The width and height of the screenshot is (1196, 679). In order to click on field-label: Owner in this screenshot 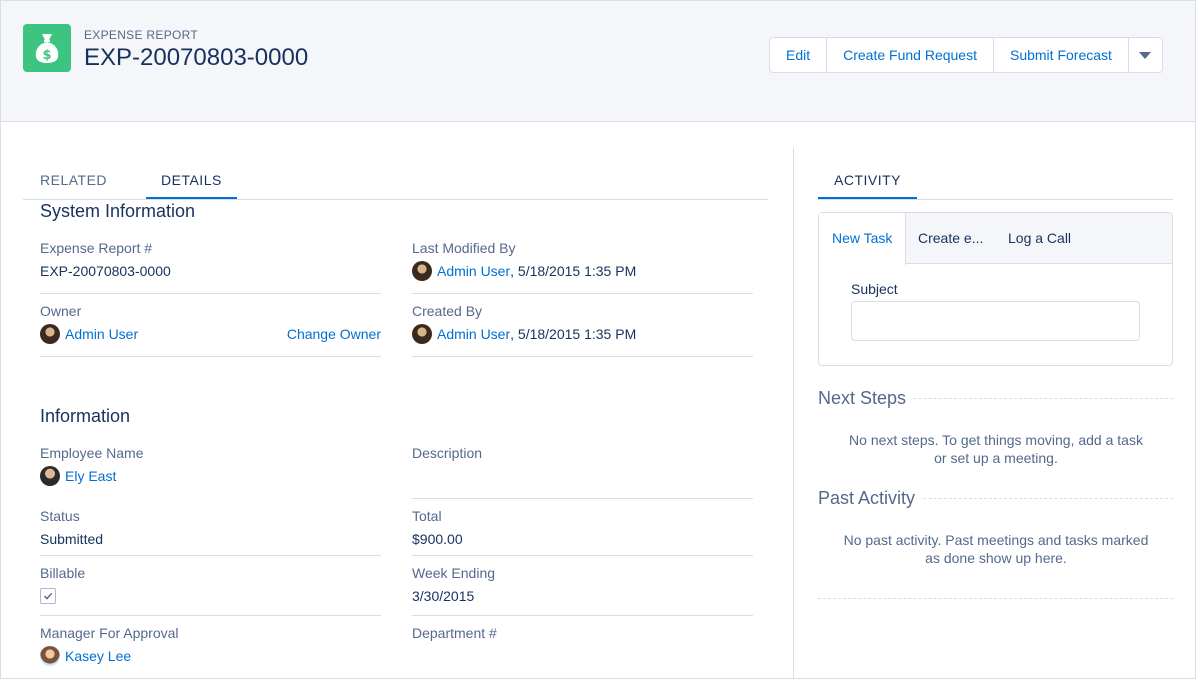, I will do `click(61, 311)`.